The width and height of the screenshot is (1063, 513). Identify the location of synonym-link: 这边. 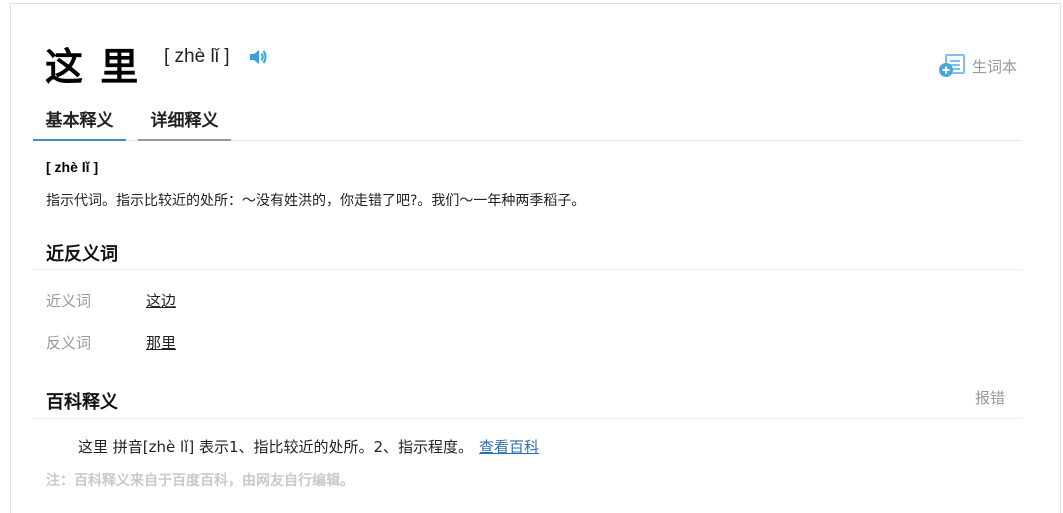
(161, 300).